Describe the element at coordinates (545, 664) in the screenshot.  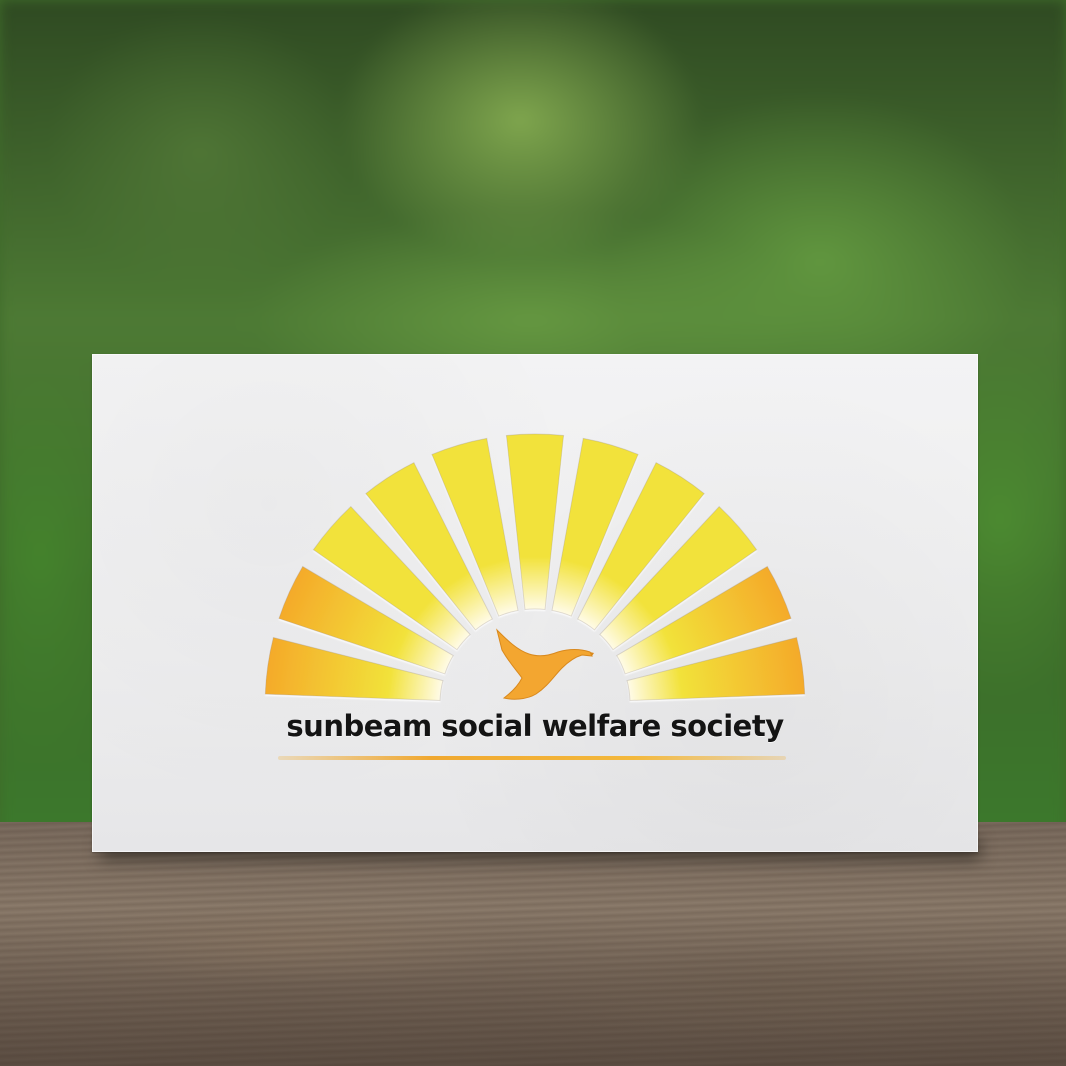
I see `hummingbird-icon` at that location.